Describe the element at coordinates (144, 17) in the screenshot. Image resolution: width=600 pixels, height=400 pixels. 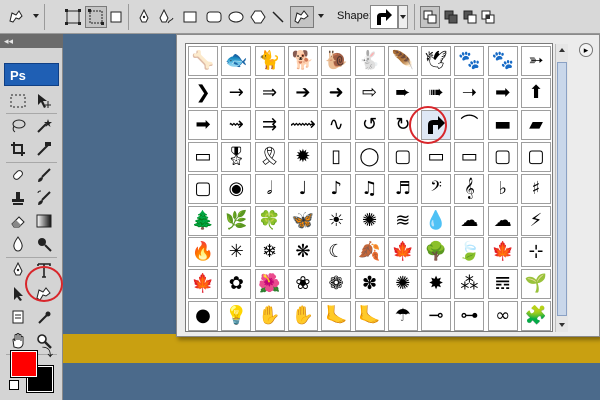
I see `pen-icon` at that location.